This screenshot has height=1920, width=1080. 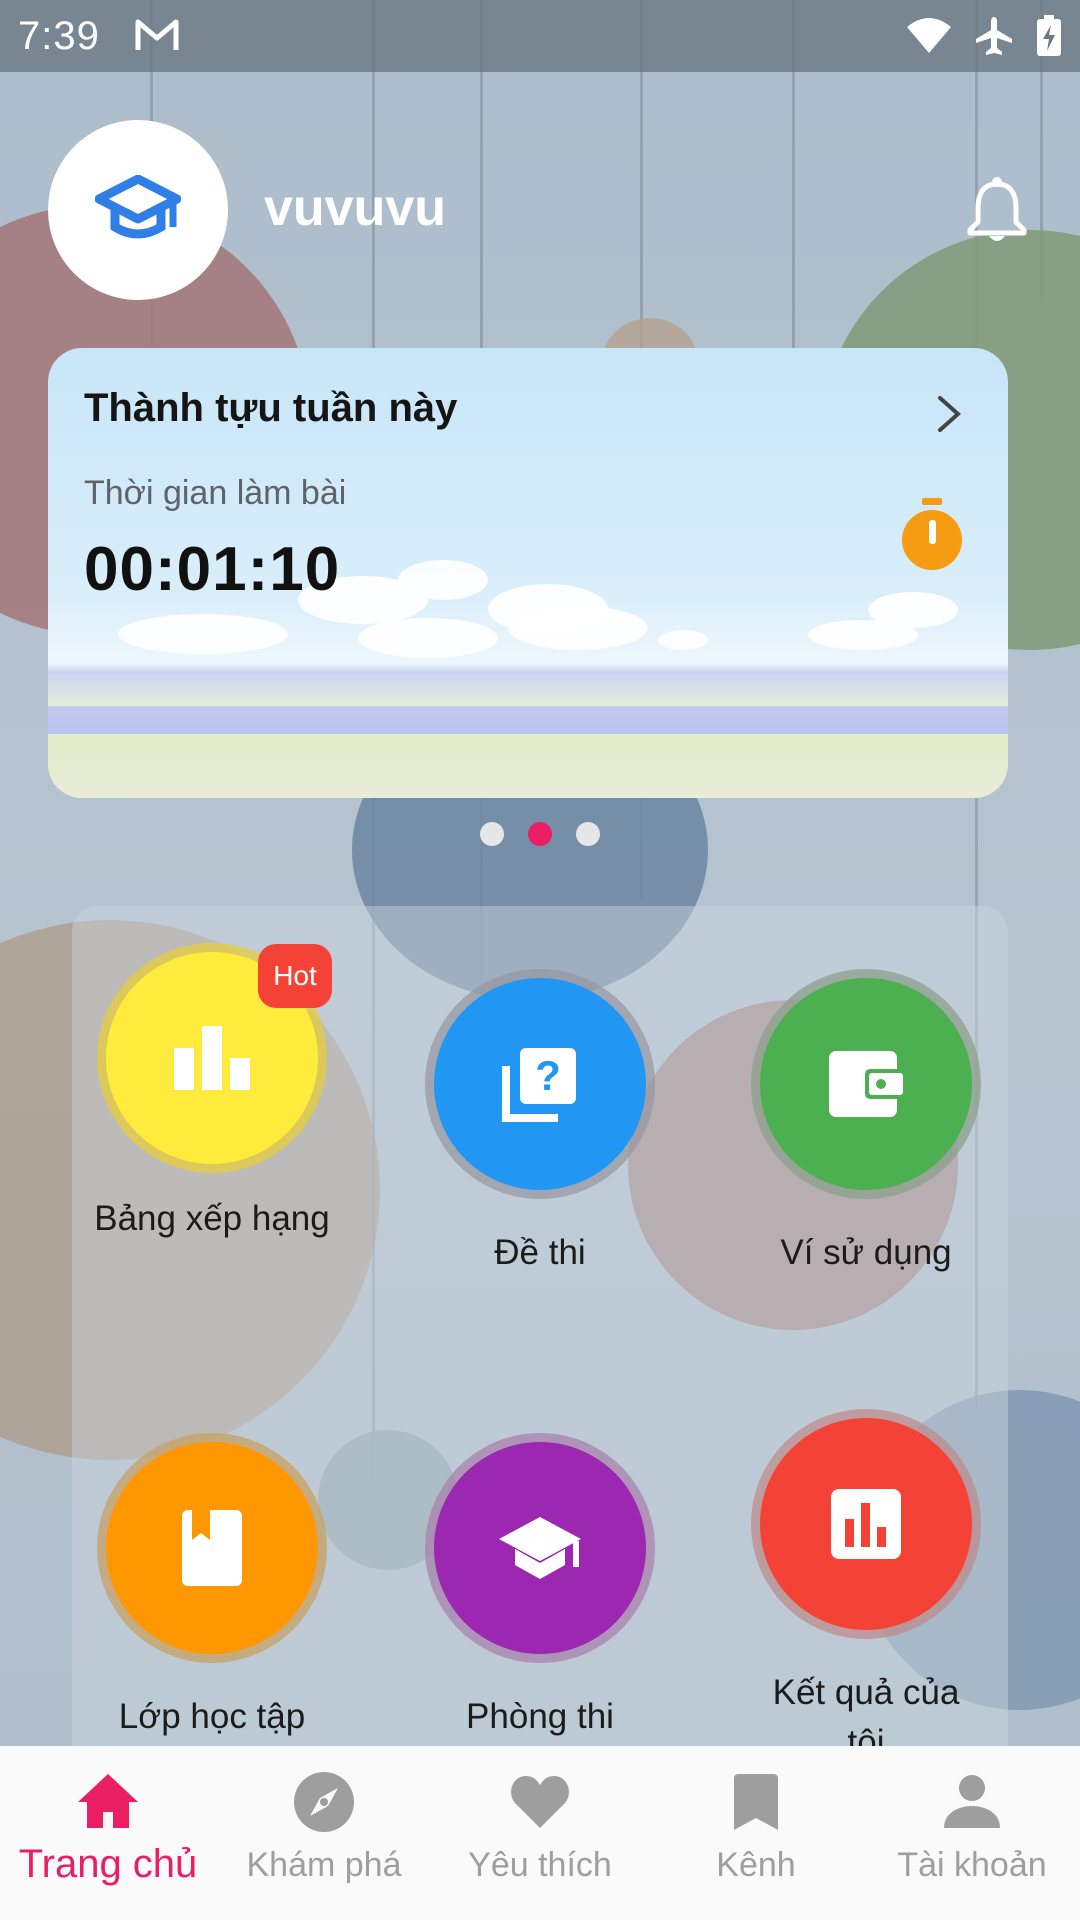 I want to click on bookmark-icon, so click(x=756, y=1802).